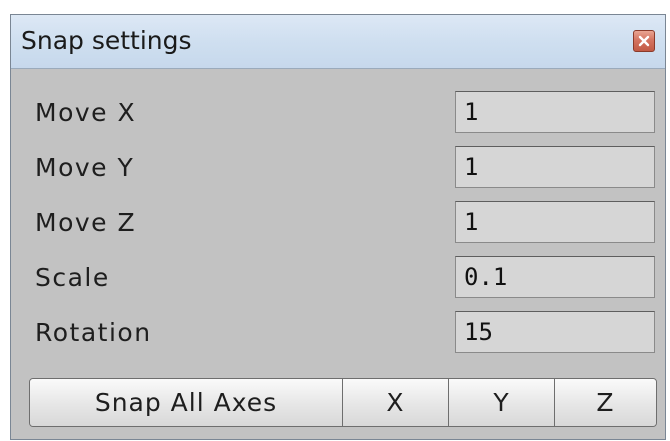 The height and width of the screenshot is (441, 670). I want to click on move-z-label: Move Z, so click(86, 222).